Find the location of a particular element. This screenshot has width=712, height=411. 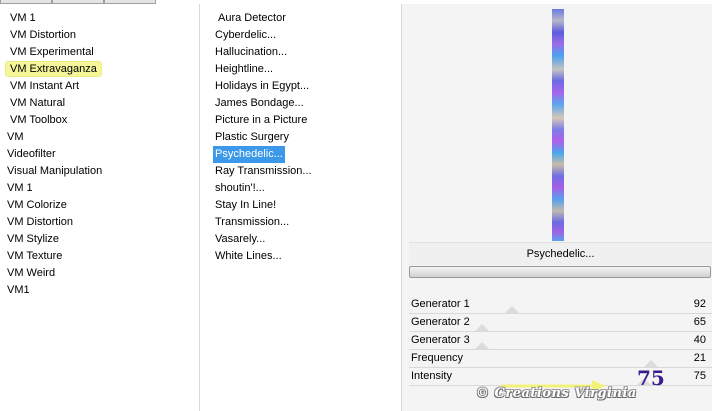

param-slider: Generator 3 40 is located at coordinates (560, 341).